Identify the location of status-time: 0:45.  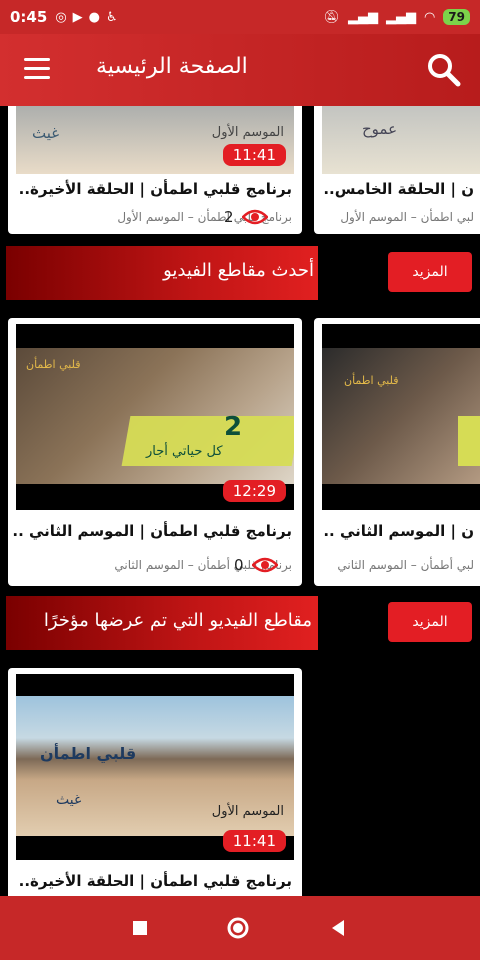
(29, 17).